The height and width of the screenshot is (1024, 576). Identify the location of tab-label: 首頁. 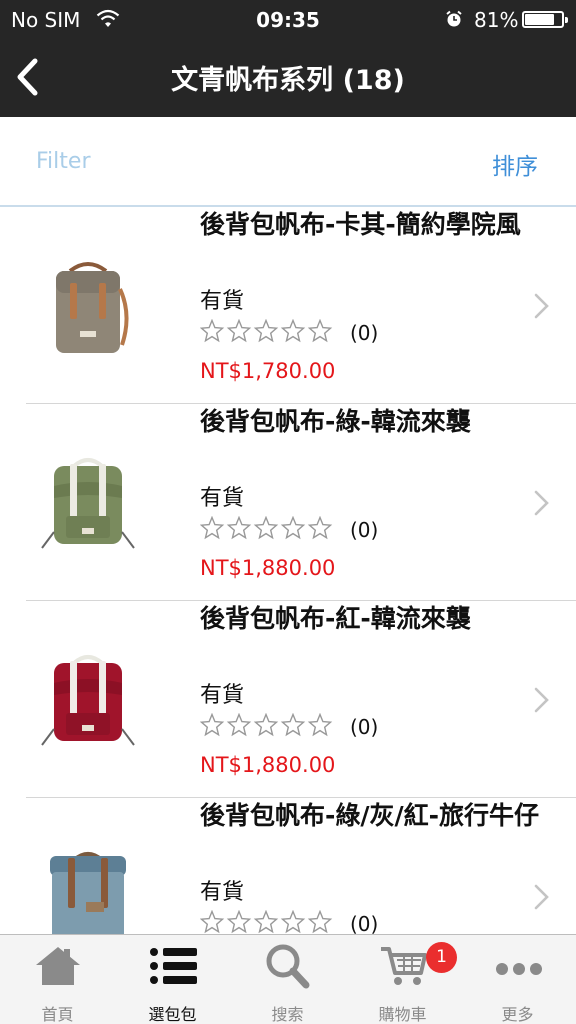
(57, 1014).